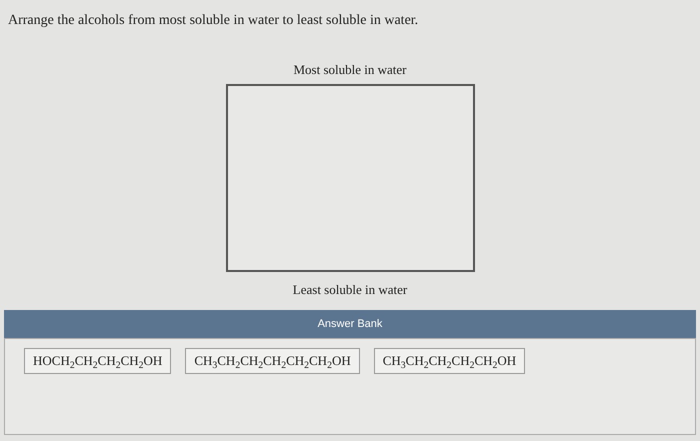 This screenshot has height=441, width=700. I want to click on answer-chip: HOCH$_{2}$CH$_{2}$CH$_{2}$CH$_{2}$OH, so click(98, 361).